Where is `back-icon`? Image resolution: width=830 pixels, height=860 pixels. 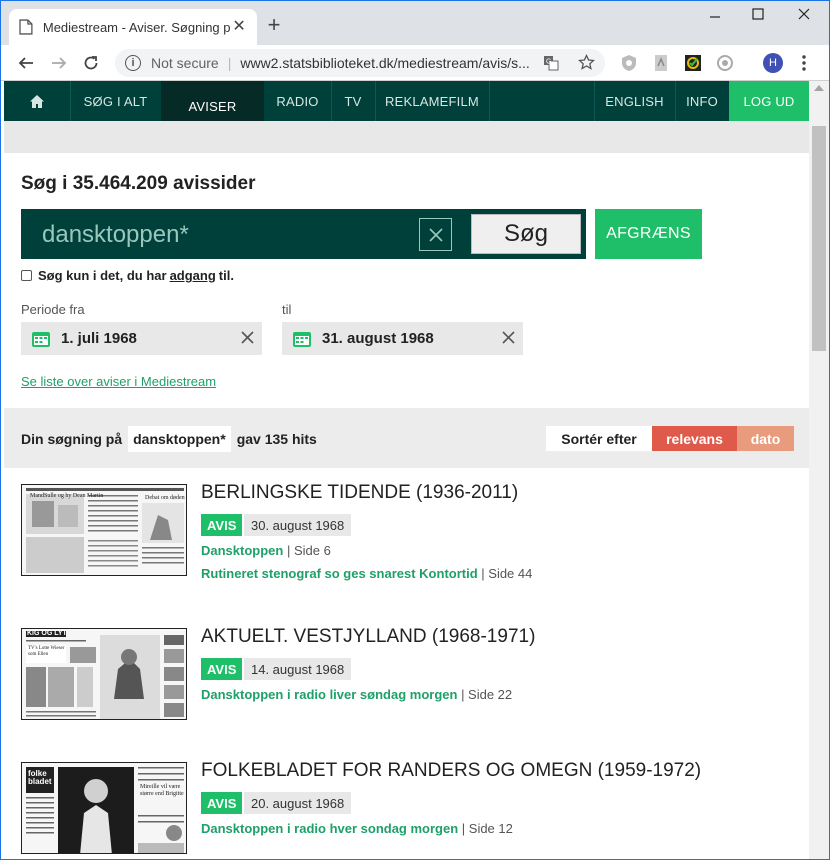 back-icon is located at coordinates (26, 63).